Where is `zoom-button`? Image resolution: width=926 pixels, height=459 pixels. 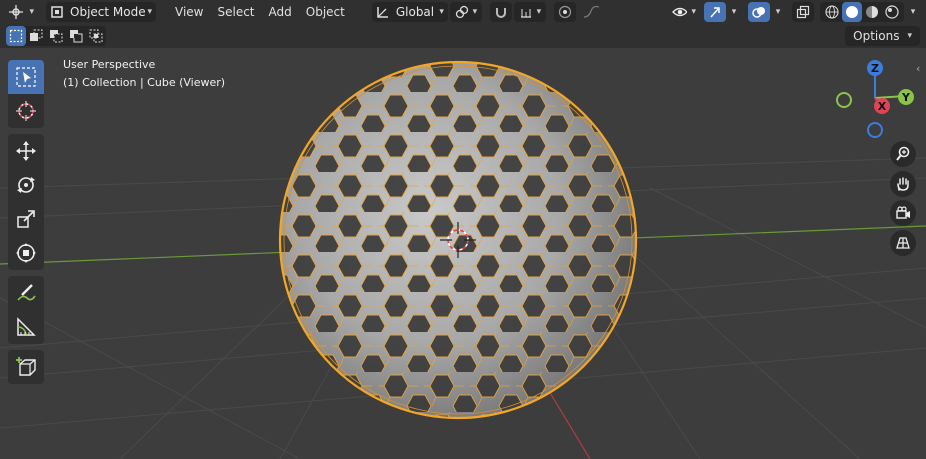 zoom-button is located at coordinates (903, 154).